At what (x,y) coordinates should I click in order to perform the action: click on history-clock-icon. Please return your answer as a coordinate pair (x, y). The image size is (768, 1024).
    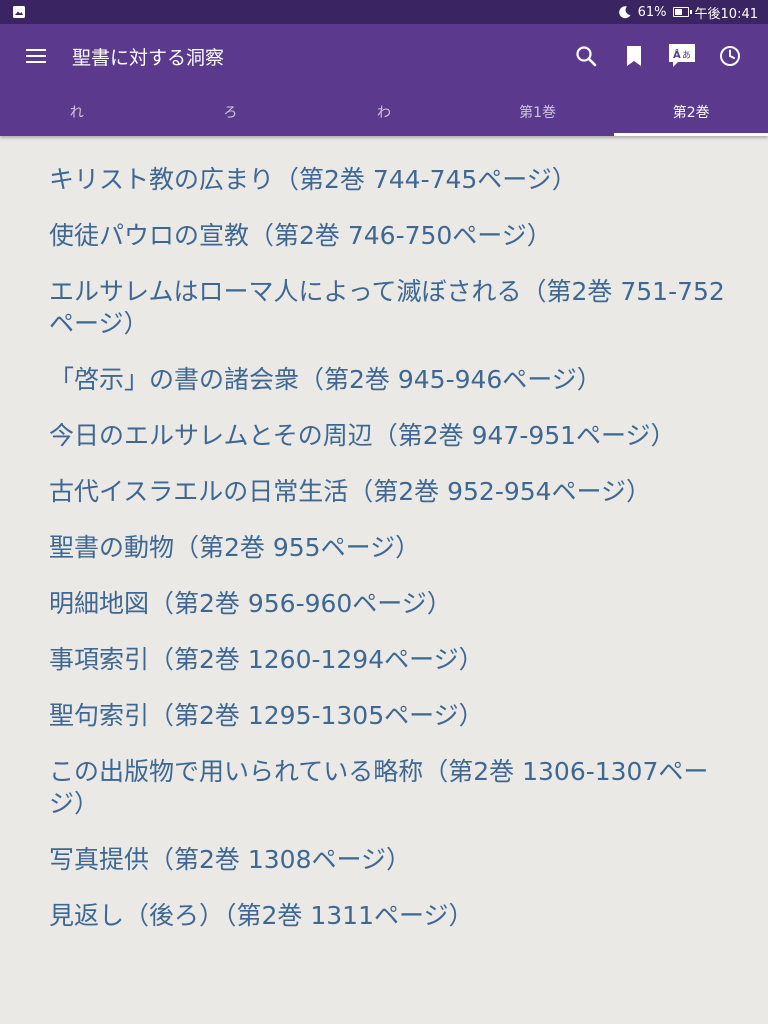
    Looking at the image, I should click on (730, 56).